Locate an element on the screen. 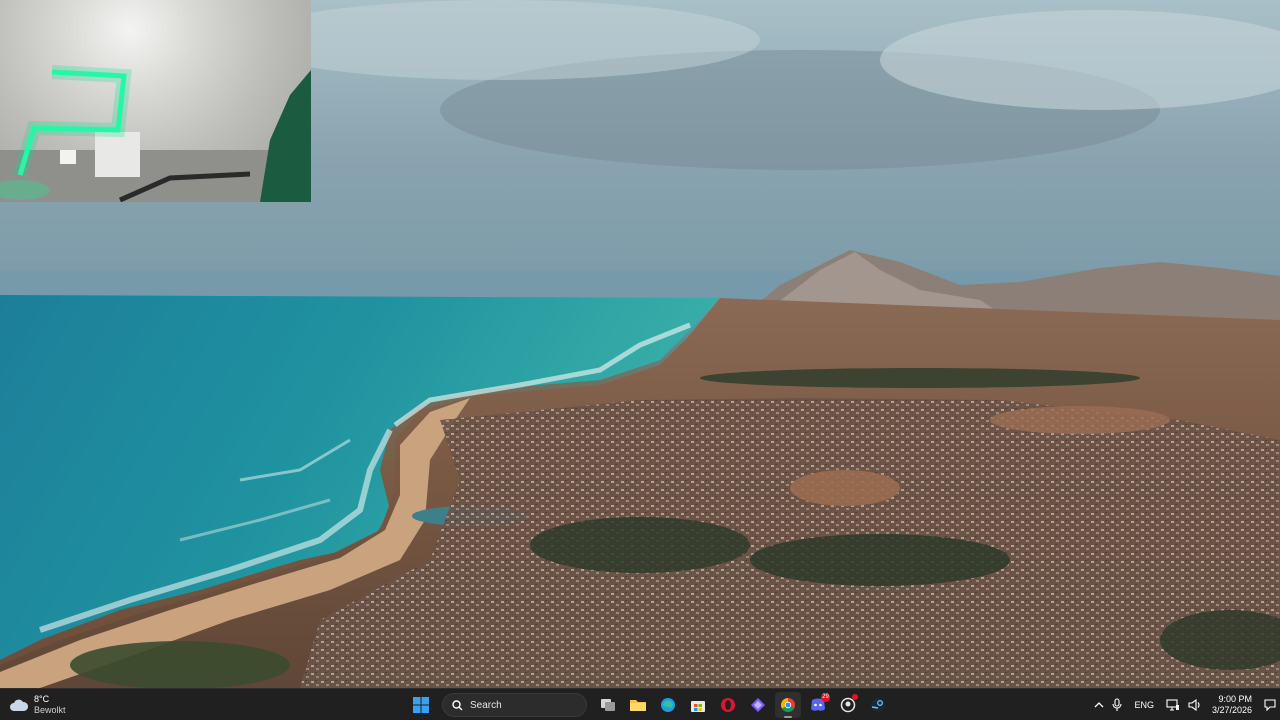 The width and height of the screenshot is (1280, 720). volume-button is located at coordinates (1195, 705).